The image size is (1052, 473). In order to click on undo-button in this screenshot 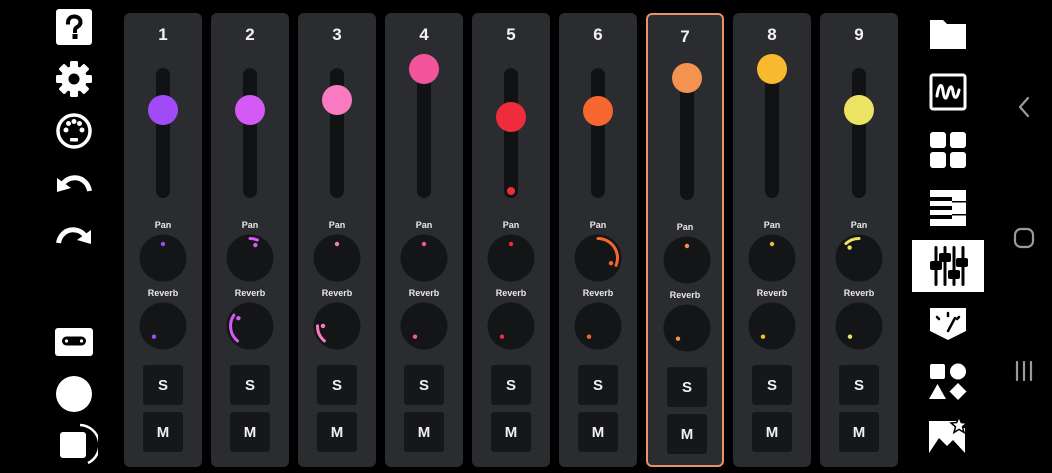, I will do `click(74, 185)`.